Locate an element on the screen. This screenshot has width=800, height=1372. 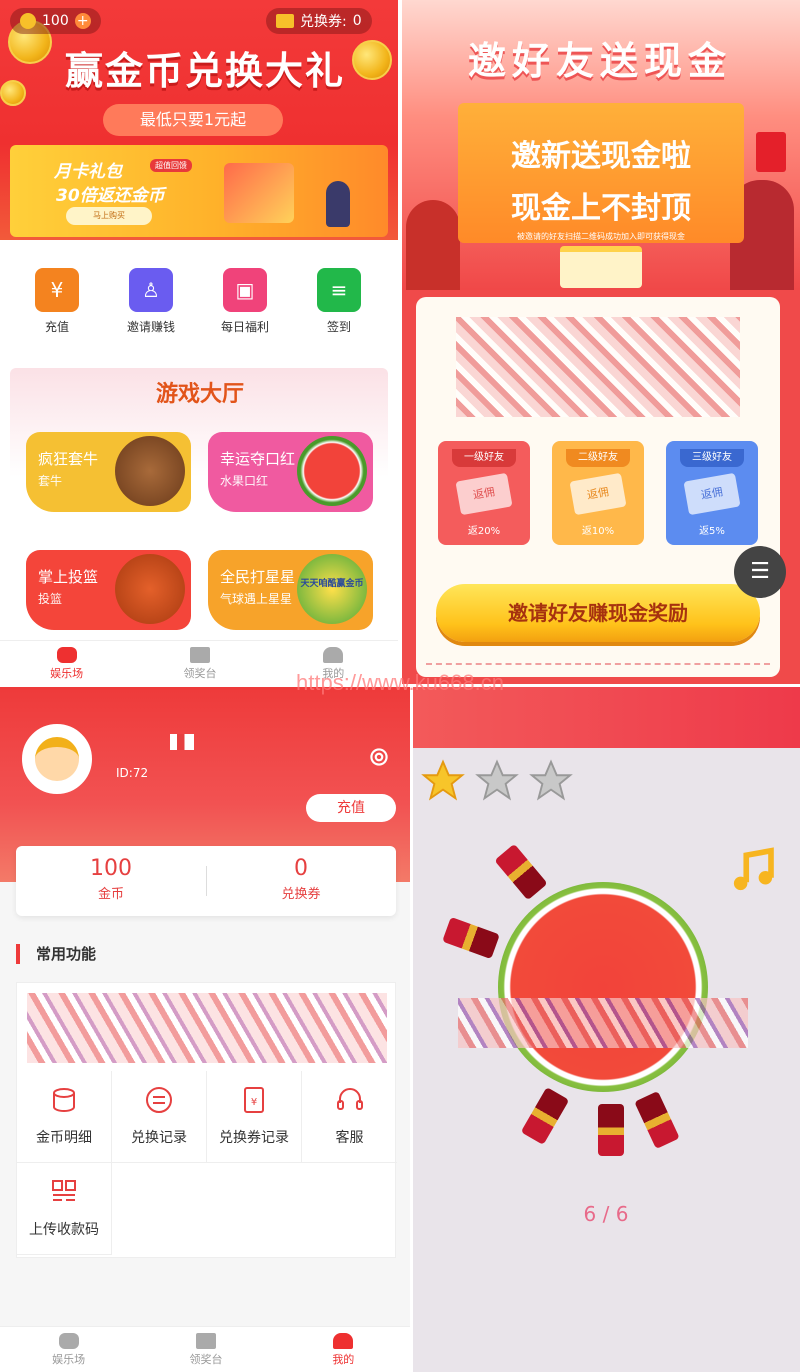
person-illustration-left is located at coordinates (433, 245).